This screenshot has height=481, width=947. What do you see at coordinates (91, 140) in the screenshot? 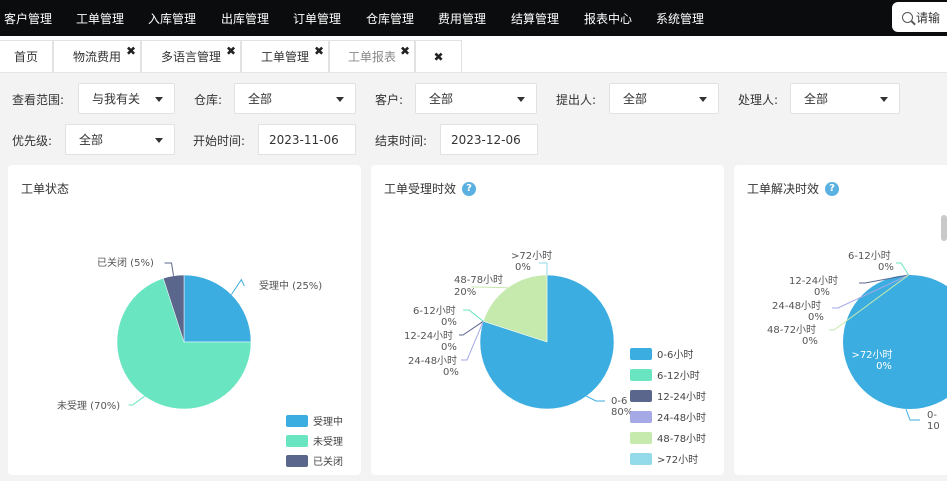
I see `priority-value: 全部` at bounding box center [91, 140].